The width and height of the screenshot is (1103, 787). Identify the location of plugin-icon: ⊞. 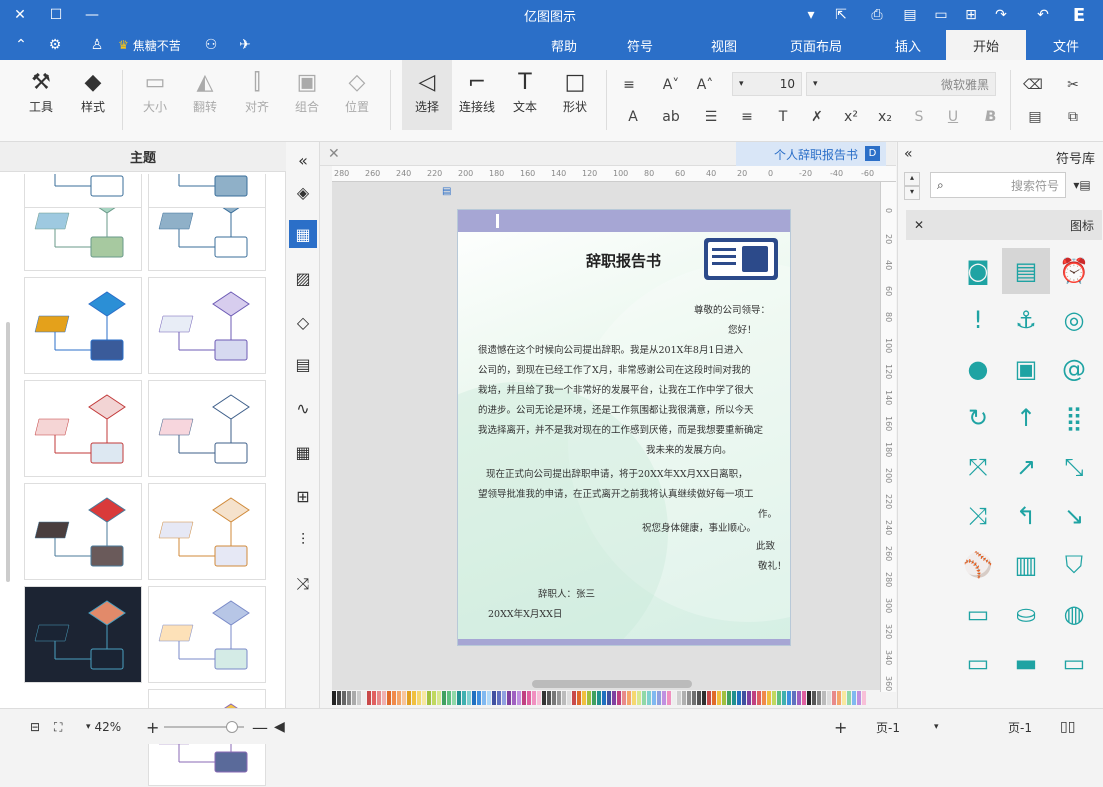
(303, 496).